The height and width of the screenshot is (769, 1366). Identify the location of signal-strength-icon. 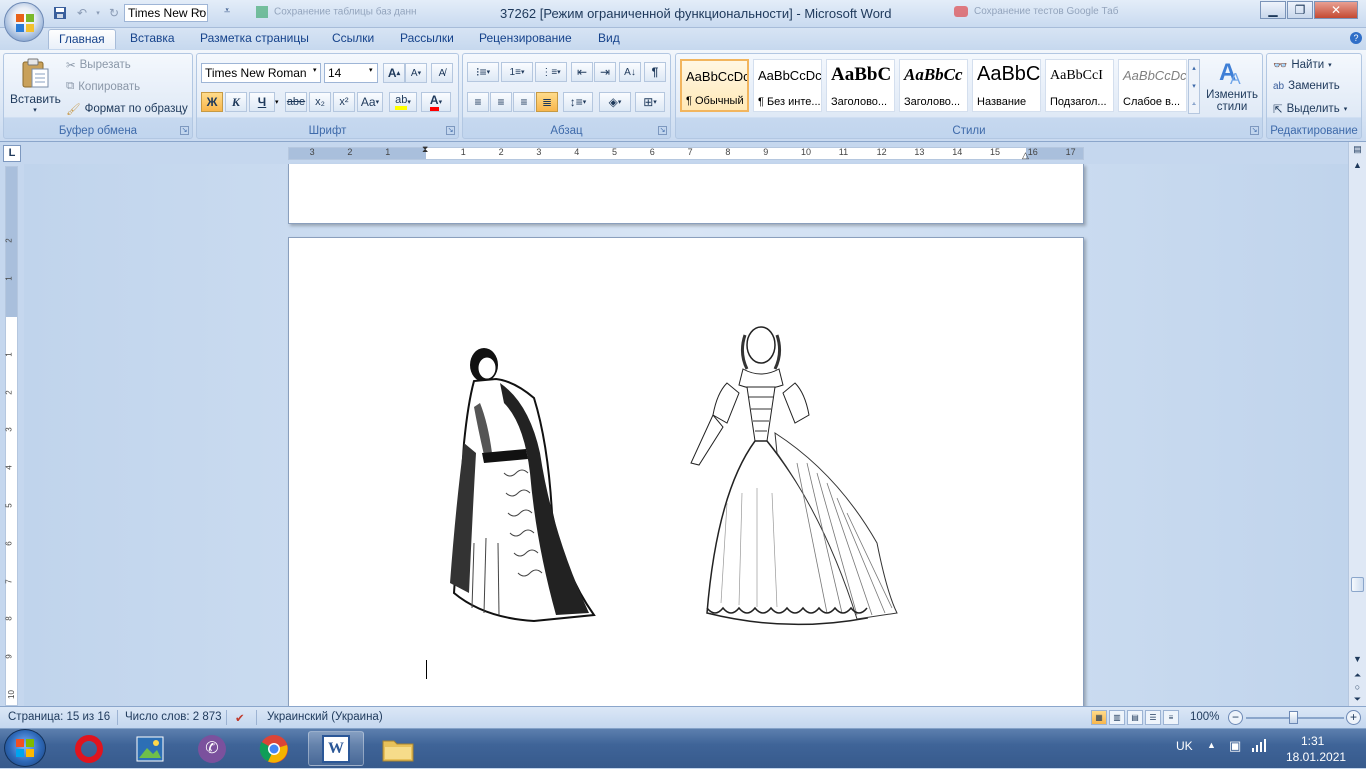
(1259, 746).